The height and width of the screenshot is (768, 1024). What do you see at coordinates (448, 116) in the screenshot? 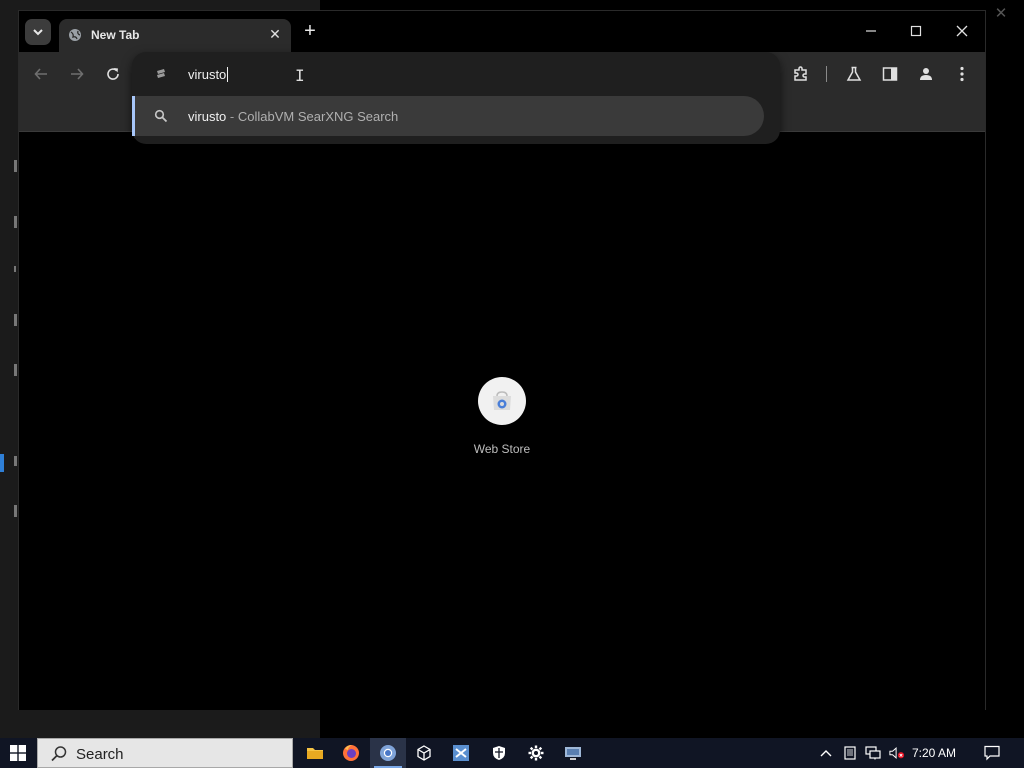
I see `omnibox-suggestion: virusto - CollabVM SearXNG Search` at bounding box center [448, 116].